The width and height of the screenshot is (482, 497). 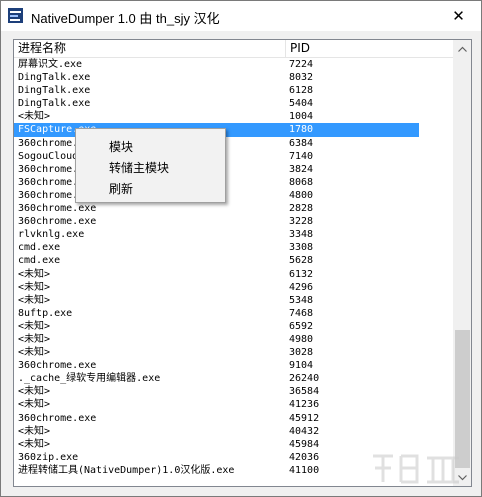 I want to click on pid-cell: 6132, so click(x=301, y=274).